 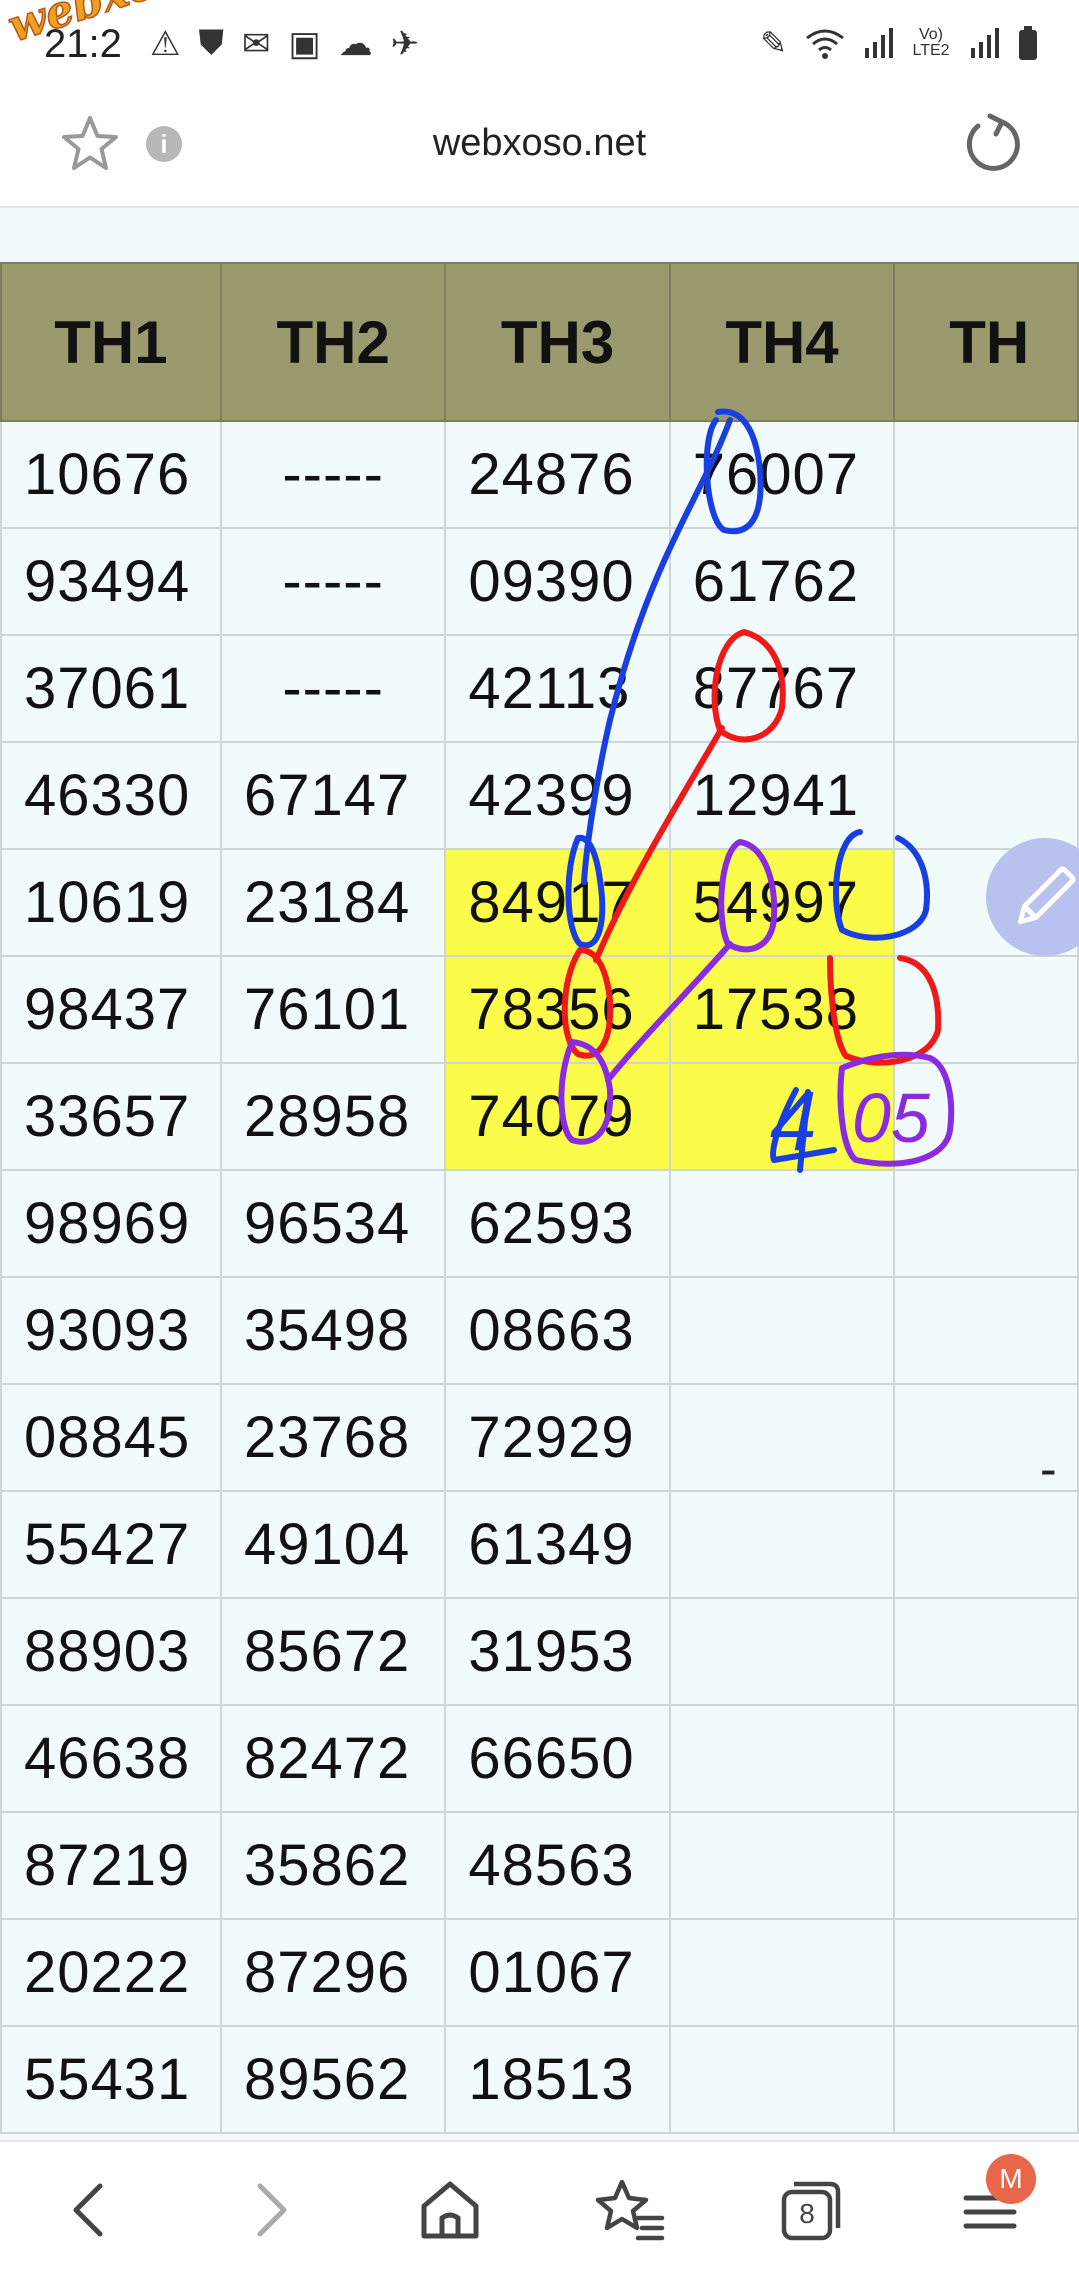 I want to click on table-row: 55431 89562 18513, so click(x=539, y=2079).